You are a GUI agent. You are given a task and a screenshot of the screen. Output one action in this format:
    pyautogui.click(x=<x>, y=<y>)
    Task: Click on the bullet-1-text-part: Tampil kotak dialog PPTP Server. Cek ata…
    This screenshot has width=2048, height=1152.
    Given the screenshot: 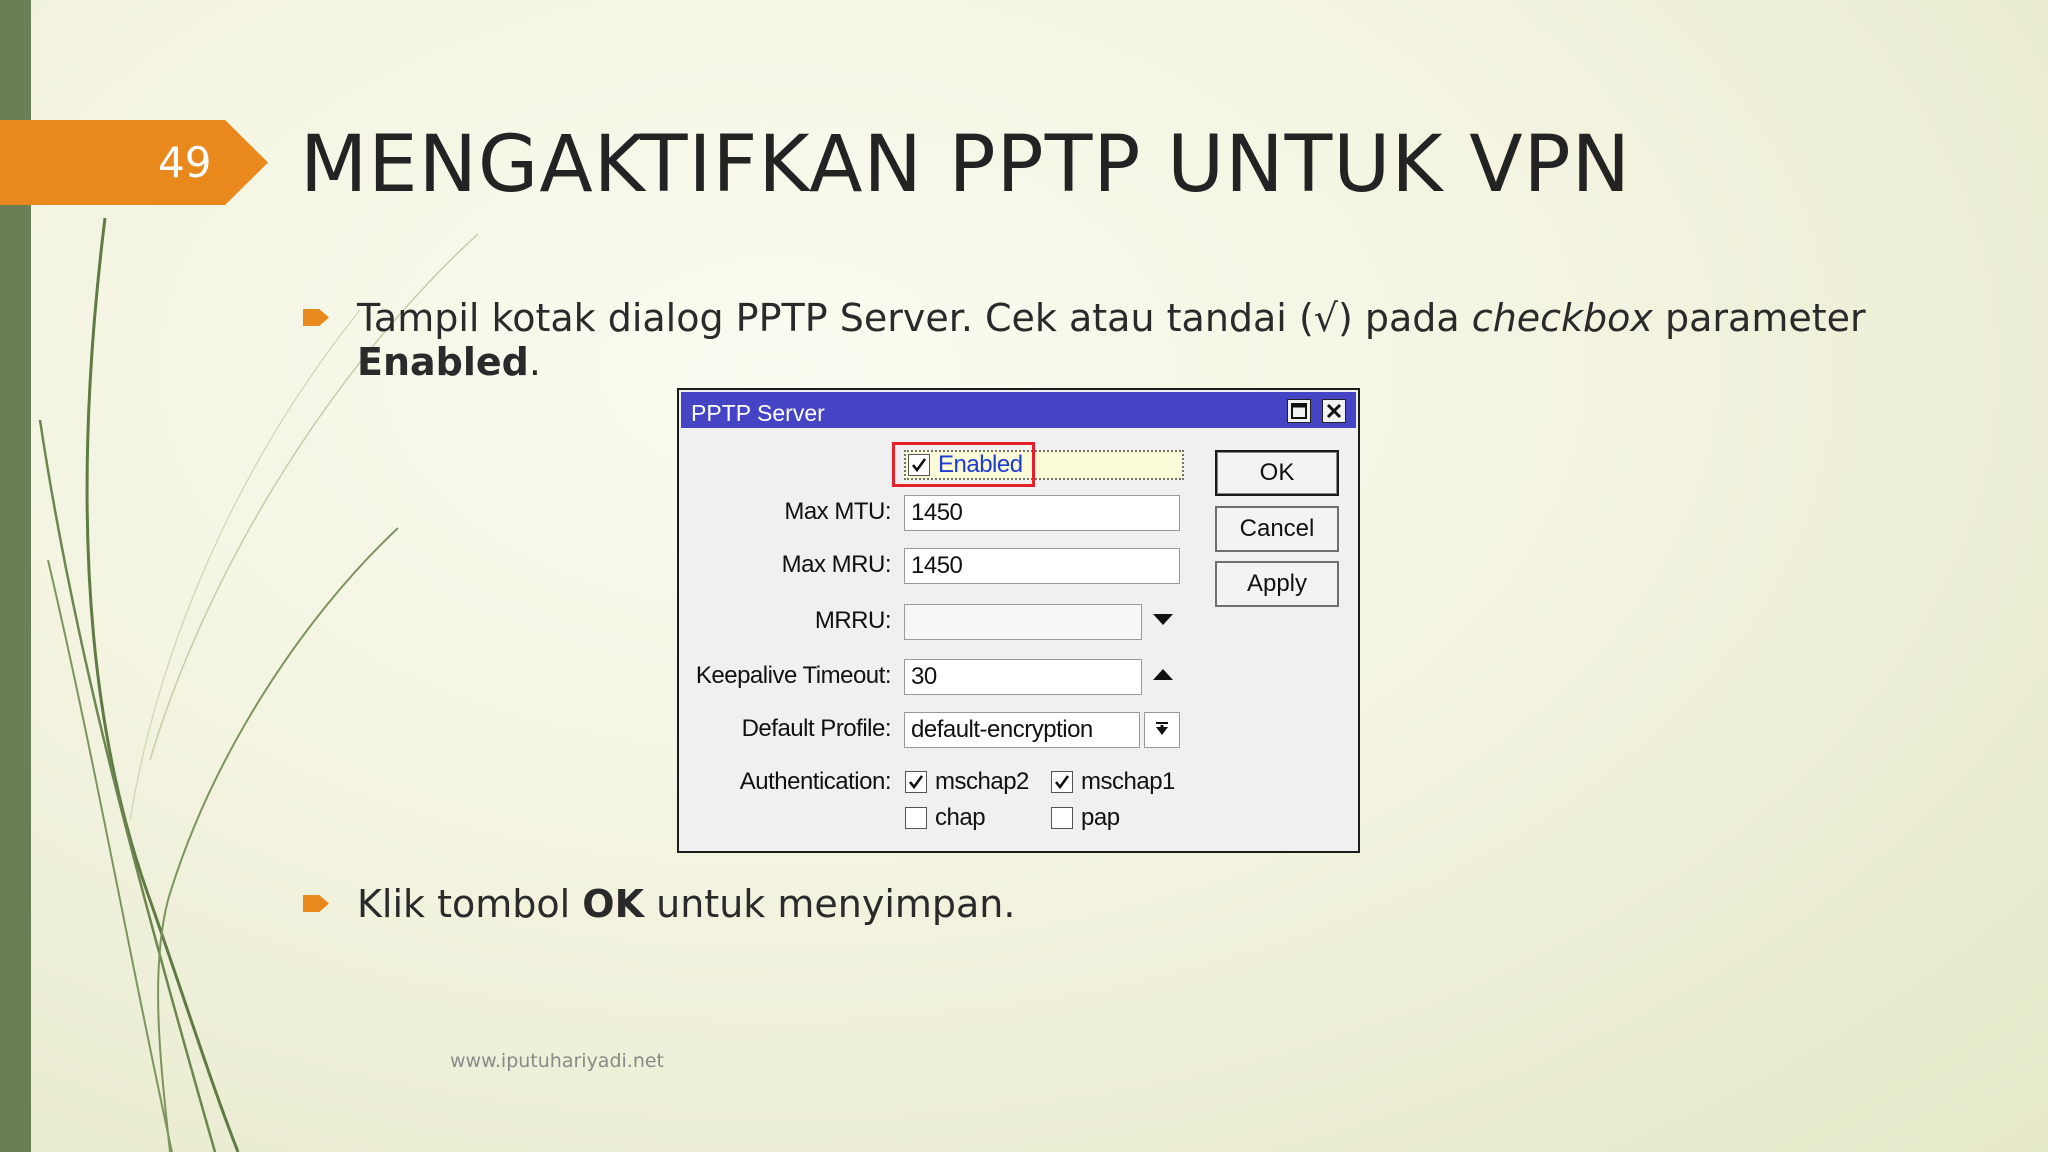 What is the action you would take?
    pyautogui.click(x=914, y=318)
    